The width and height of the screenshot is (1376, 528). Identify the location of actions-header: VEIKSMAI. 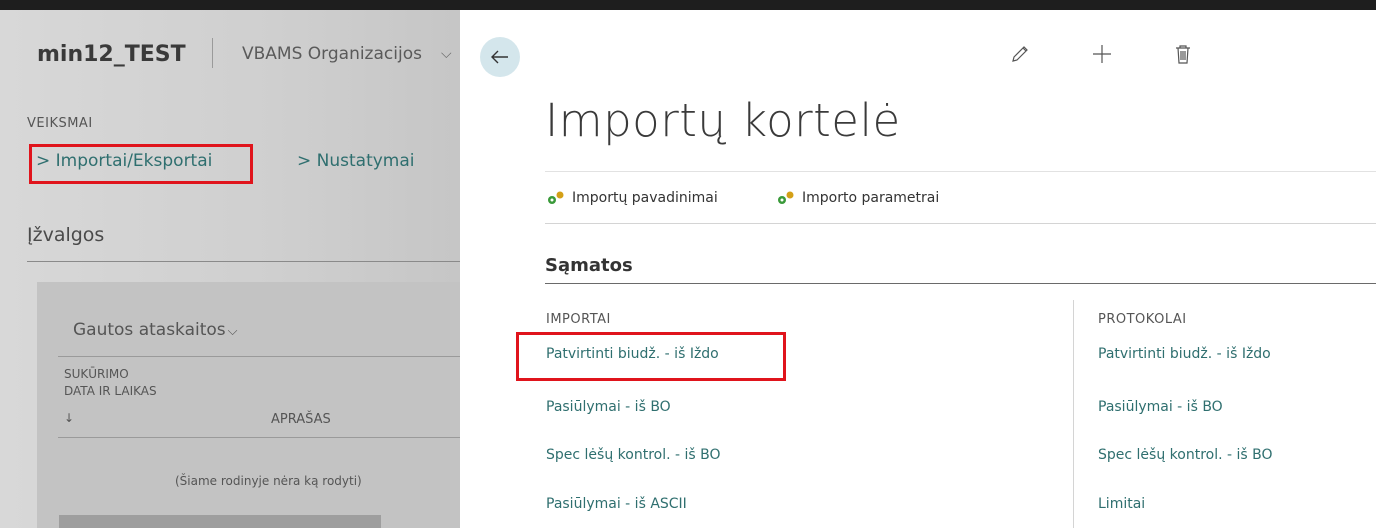
(60, 123).